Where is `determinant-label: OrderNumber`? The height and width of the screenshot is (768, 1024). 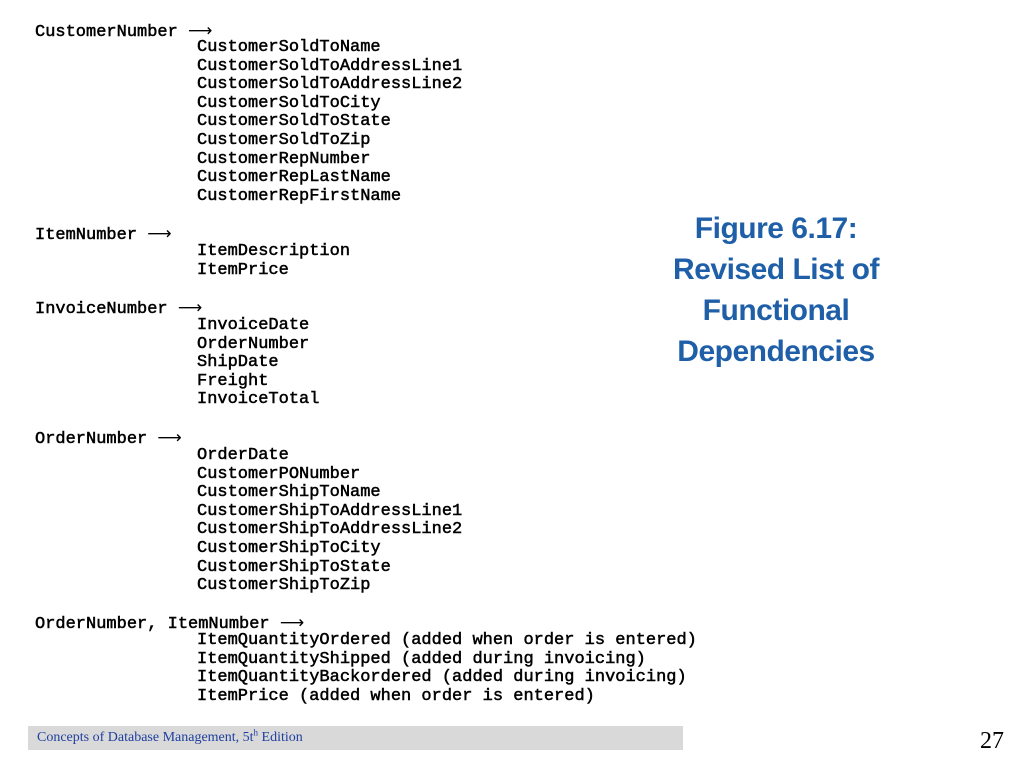
determinant-label: OrderNumber is located at coordinates (91, 440).